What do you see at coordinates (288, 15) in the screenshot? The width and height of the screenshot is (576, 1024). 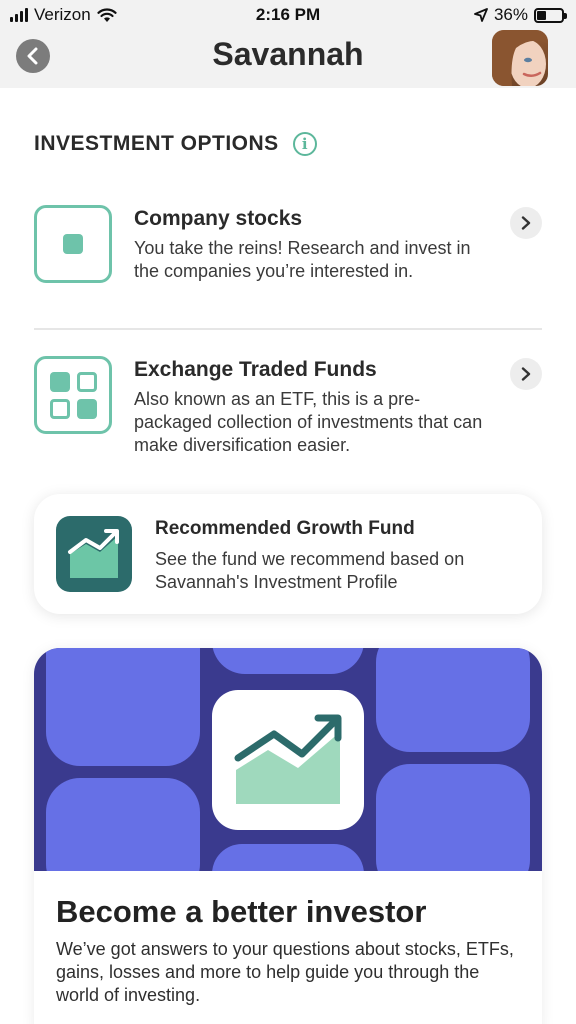 I see `status-bar: Verizon 2:16 PM 36%` at bounding box center [288, 15].